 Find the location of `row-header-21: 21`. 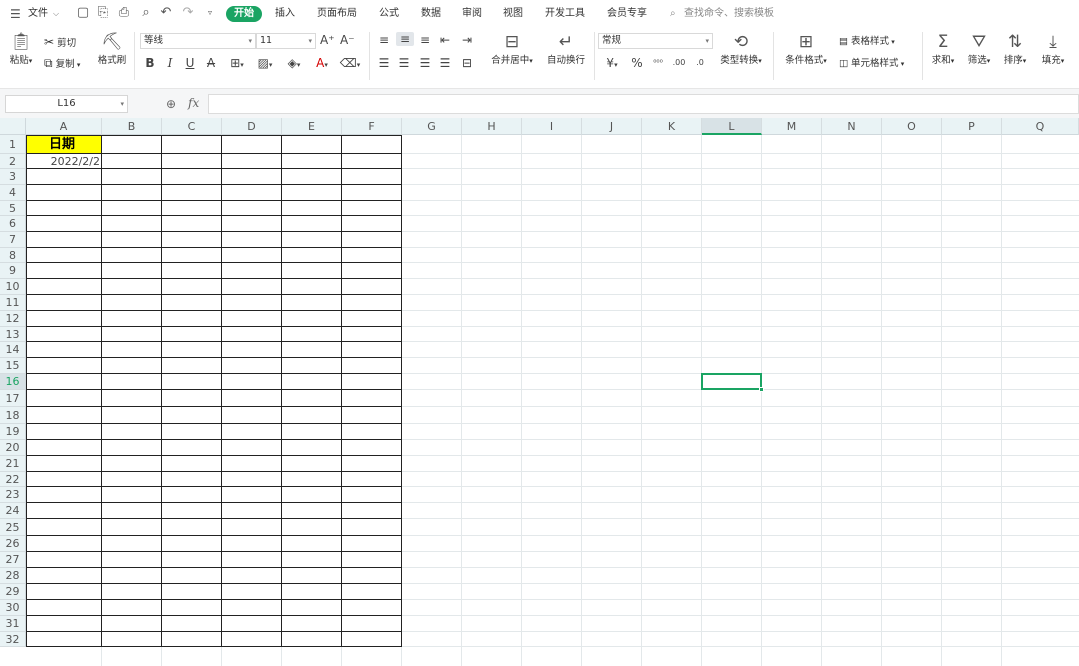

row-header-21: 21 is located at coordinates (13, 464).